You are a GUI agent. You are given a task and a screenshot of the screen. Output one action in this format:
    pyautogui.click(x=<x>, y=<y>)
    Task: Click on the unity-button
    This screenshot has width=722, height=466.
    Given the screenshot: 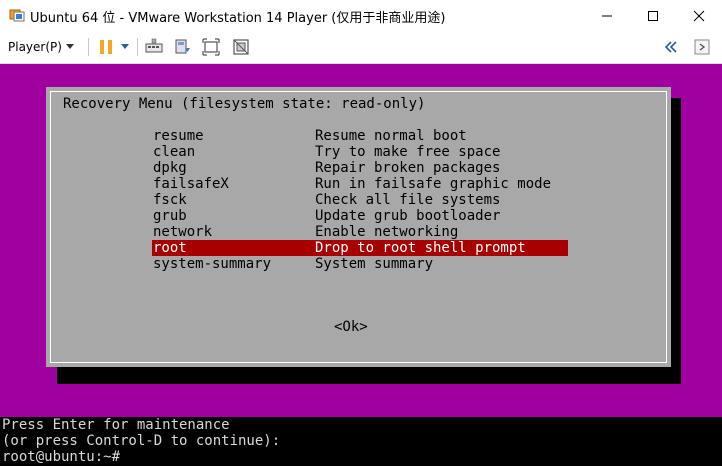 What is the action you would take?
    pyautogui.click(x=241, y=47)
    